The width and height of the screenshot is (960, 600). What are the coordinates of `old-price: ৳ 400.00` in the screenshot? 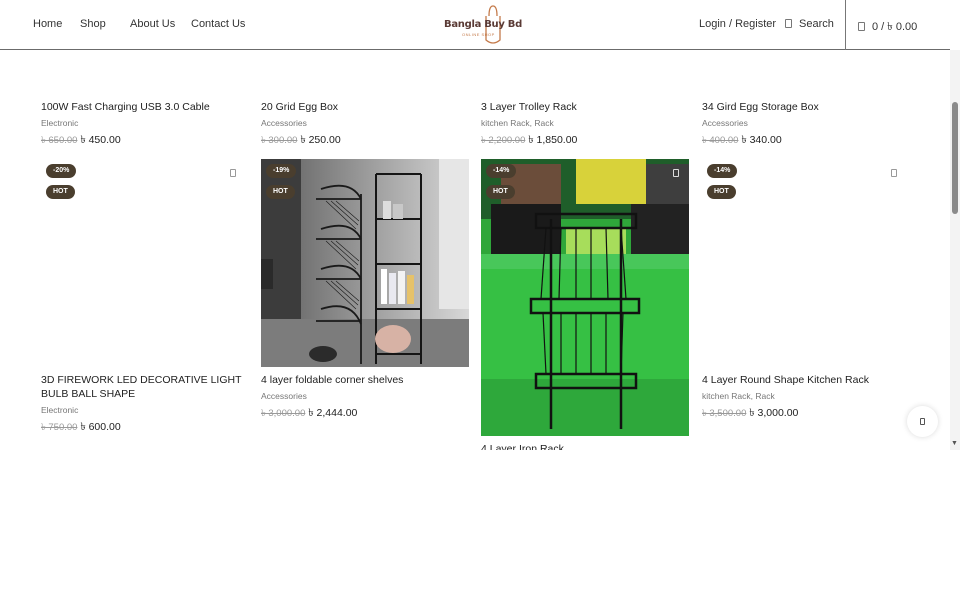 It's located at (720, 140).